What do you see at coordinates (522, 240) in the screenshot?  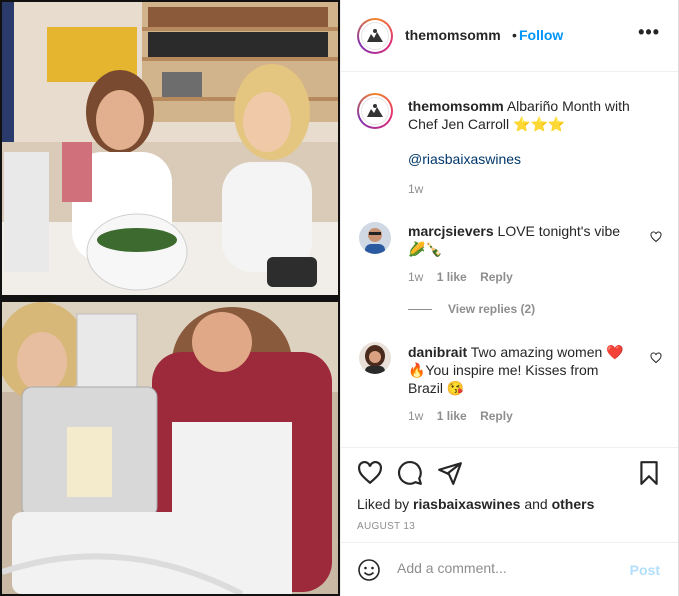 I see `comment-text-block: marcjsievers LOVE tonight's vibe 🌽🍾` at bounding box center [522, 240].